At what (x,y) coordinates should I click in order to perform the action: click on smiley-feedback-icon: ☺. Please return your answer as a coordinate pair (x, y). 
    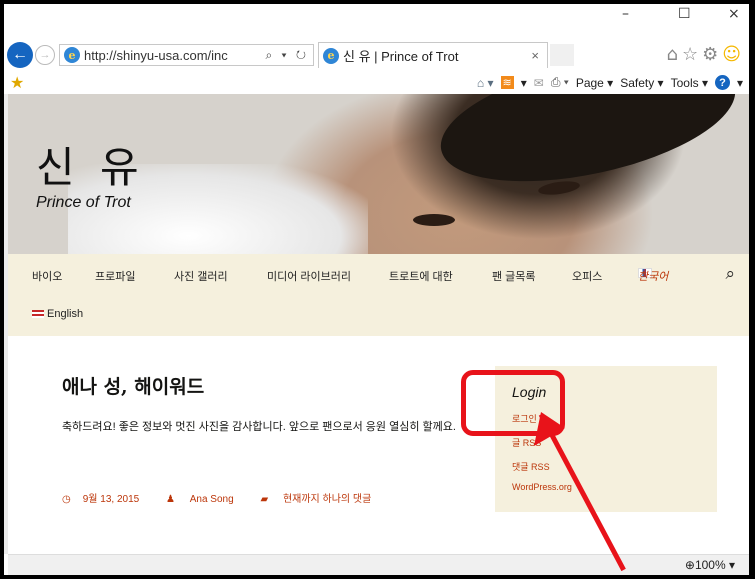
    Looking at the image, I should click on (733, 54).